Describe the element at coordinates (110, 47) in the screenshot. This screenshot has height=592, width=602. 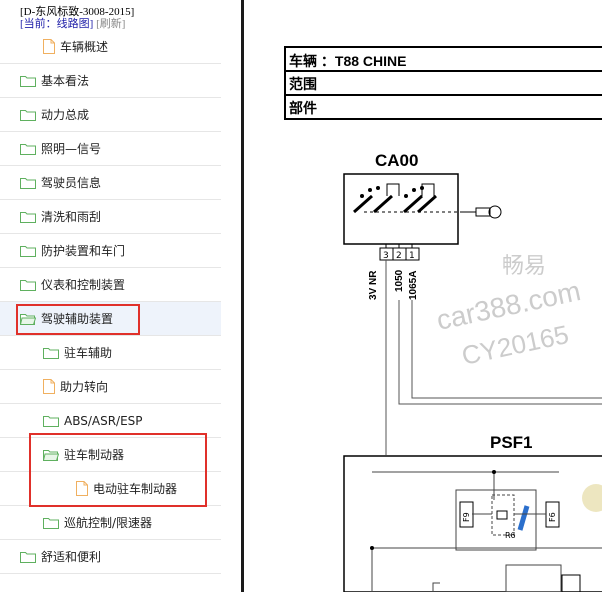
I see `tree-item-0: 车辆概述` at that location.